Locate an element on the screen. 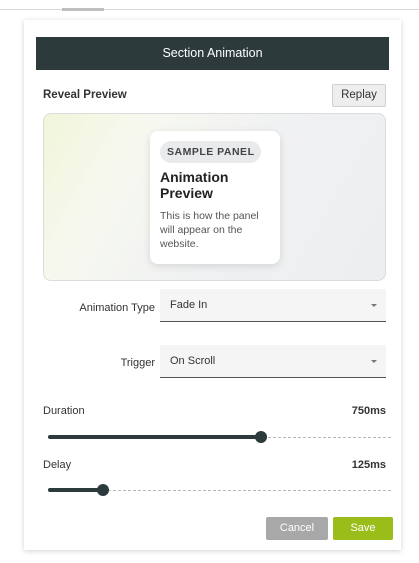 This screenshot has height=563, width=419. duration-slider is located at coordinates (219, 437).